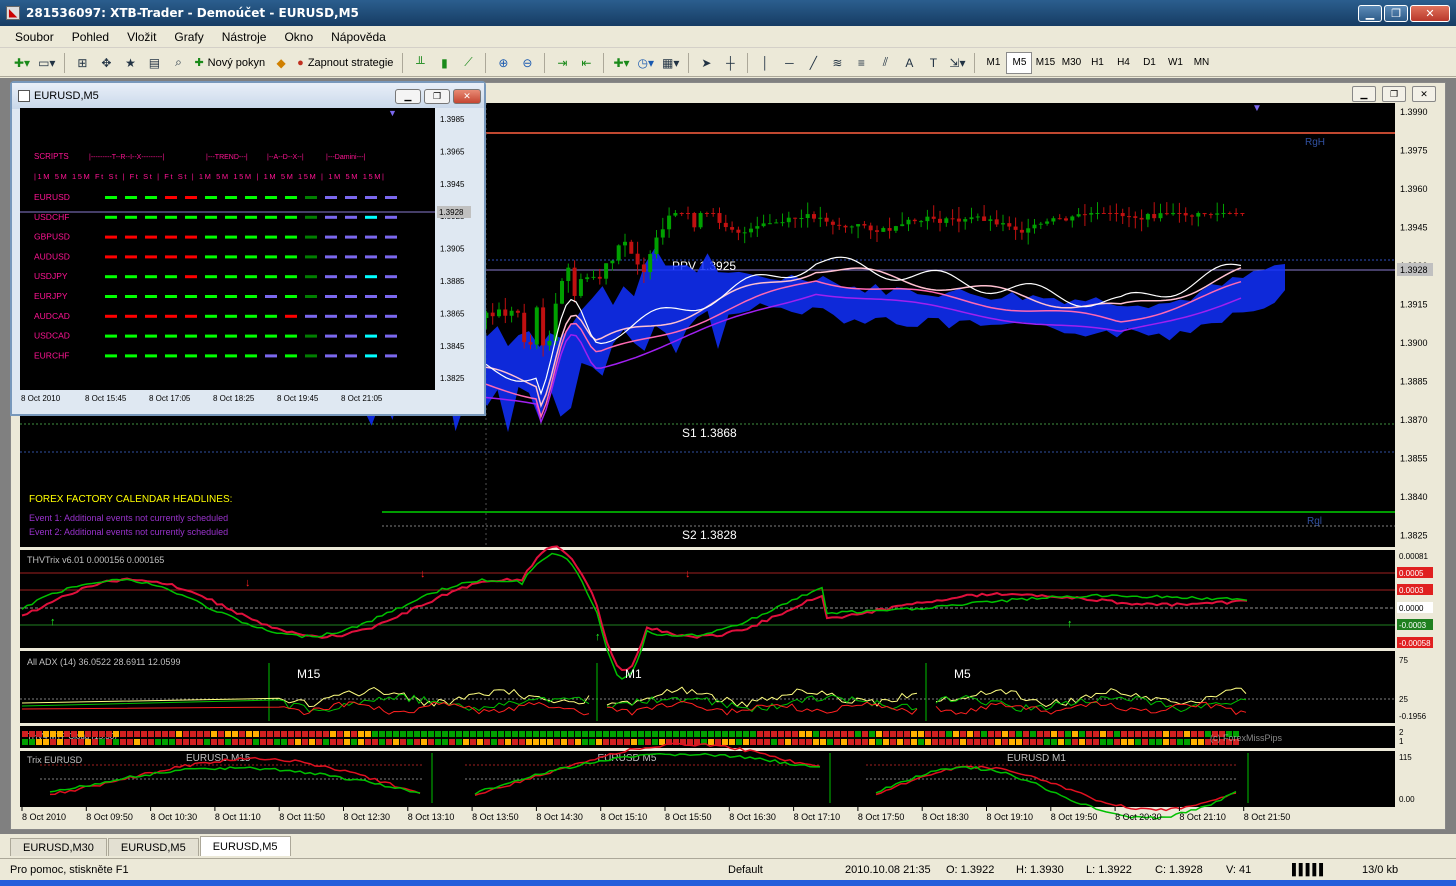 This screenshot has height=886, width=1456. I want to click on time-axis-label: 8 Oct 16:30, so click(752, 817).